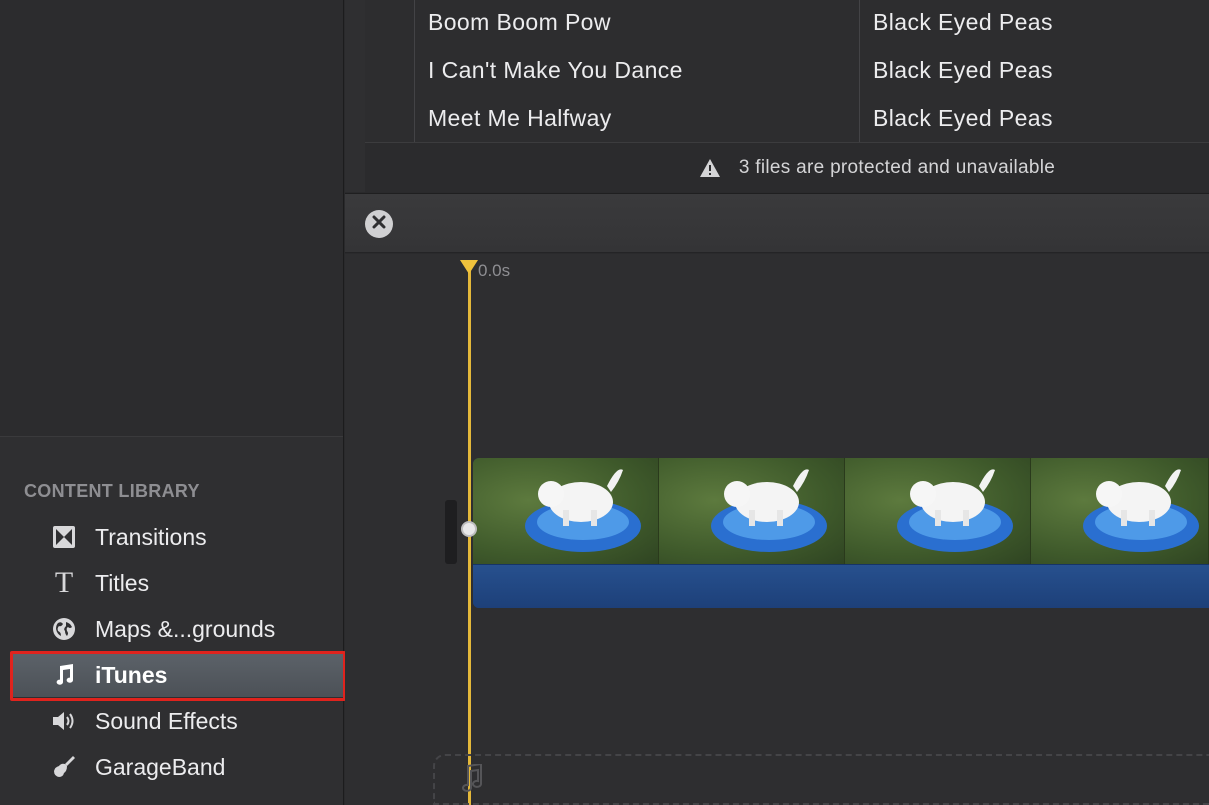 This screenshot has width=1209, height=805. Describe the element at coordinates (787, 24) in the screenshot. I see `song-row: Boom Boom Pow Black Eyed Peas` at that location.